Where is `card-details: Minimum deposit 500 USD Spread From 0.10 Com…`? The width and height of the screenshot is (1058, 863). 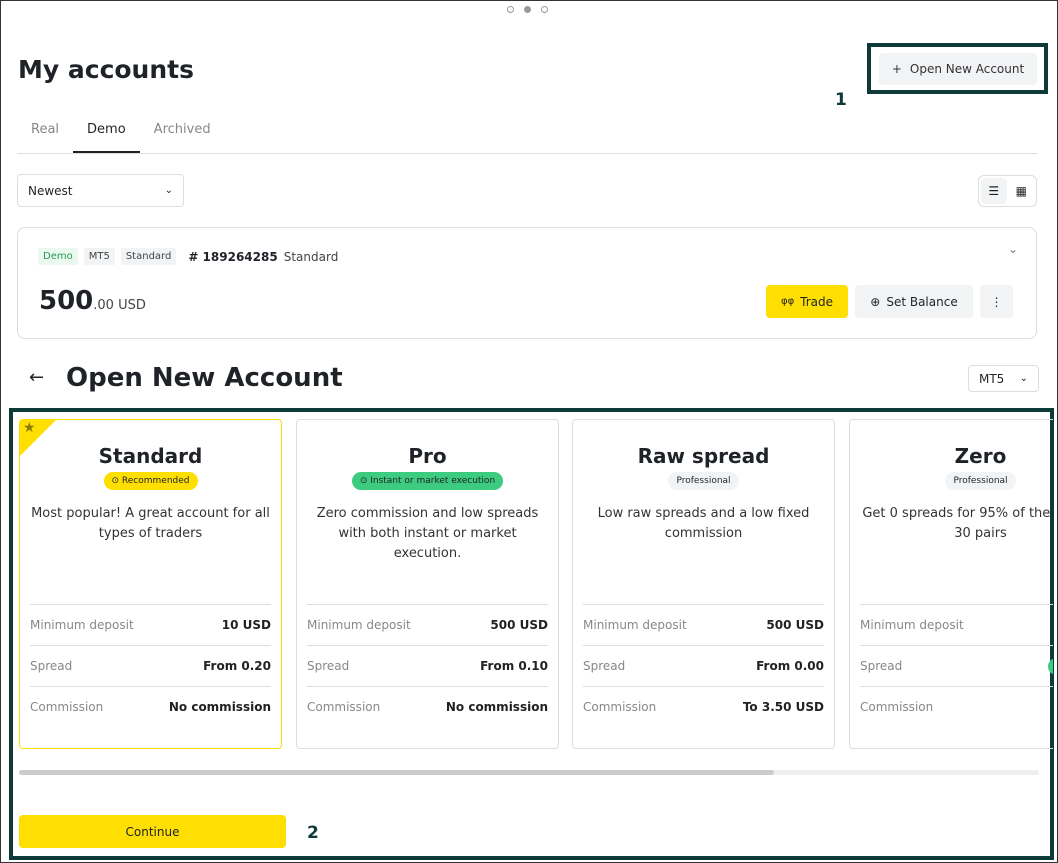
card-details: Minimum deposit 500 USD Spread From 0.10 Com… is located at coordinates (427, 665).